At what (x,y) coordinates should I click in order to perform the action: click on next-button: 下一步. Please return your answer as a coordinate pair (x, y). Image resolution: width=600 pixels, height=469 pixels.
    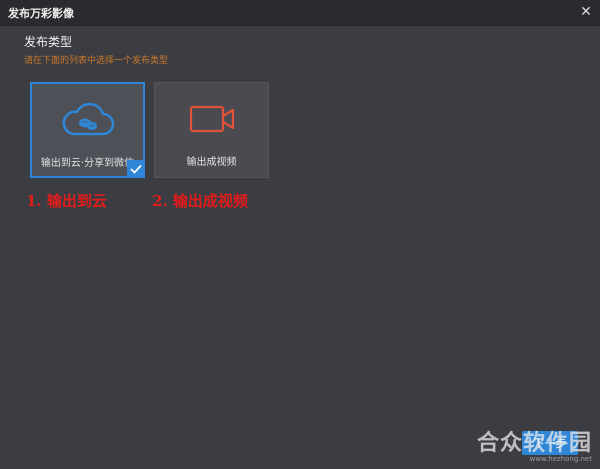
    Looking at the image, I should click on (550, 443).